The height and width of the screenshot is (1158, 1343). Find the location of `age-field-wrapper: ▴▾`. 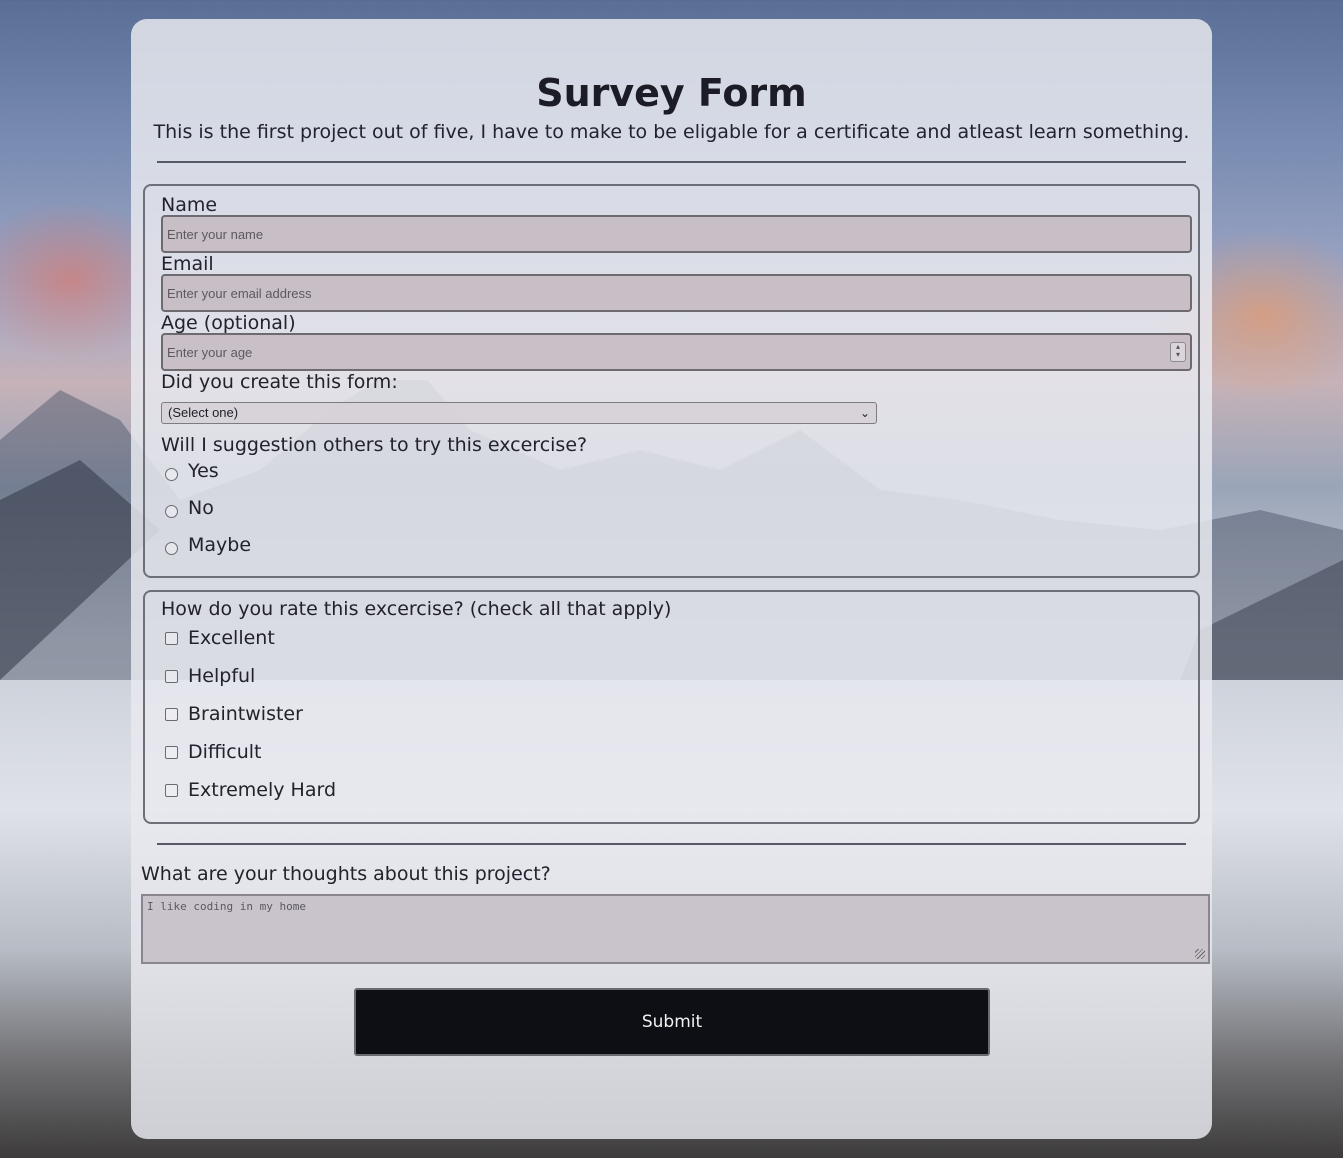

age-field-wrapper: ▴▾ is located at coordinates (671, 352).